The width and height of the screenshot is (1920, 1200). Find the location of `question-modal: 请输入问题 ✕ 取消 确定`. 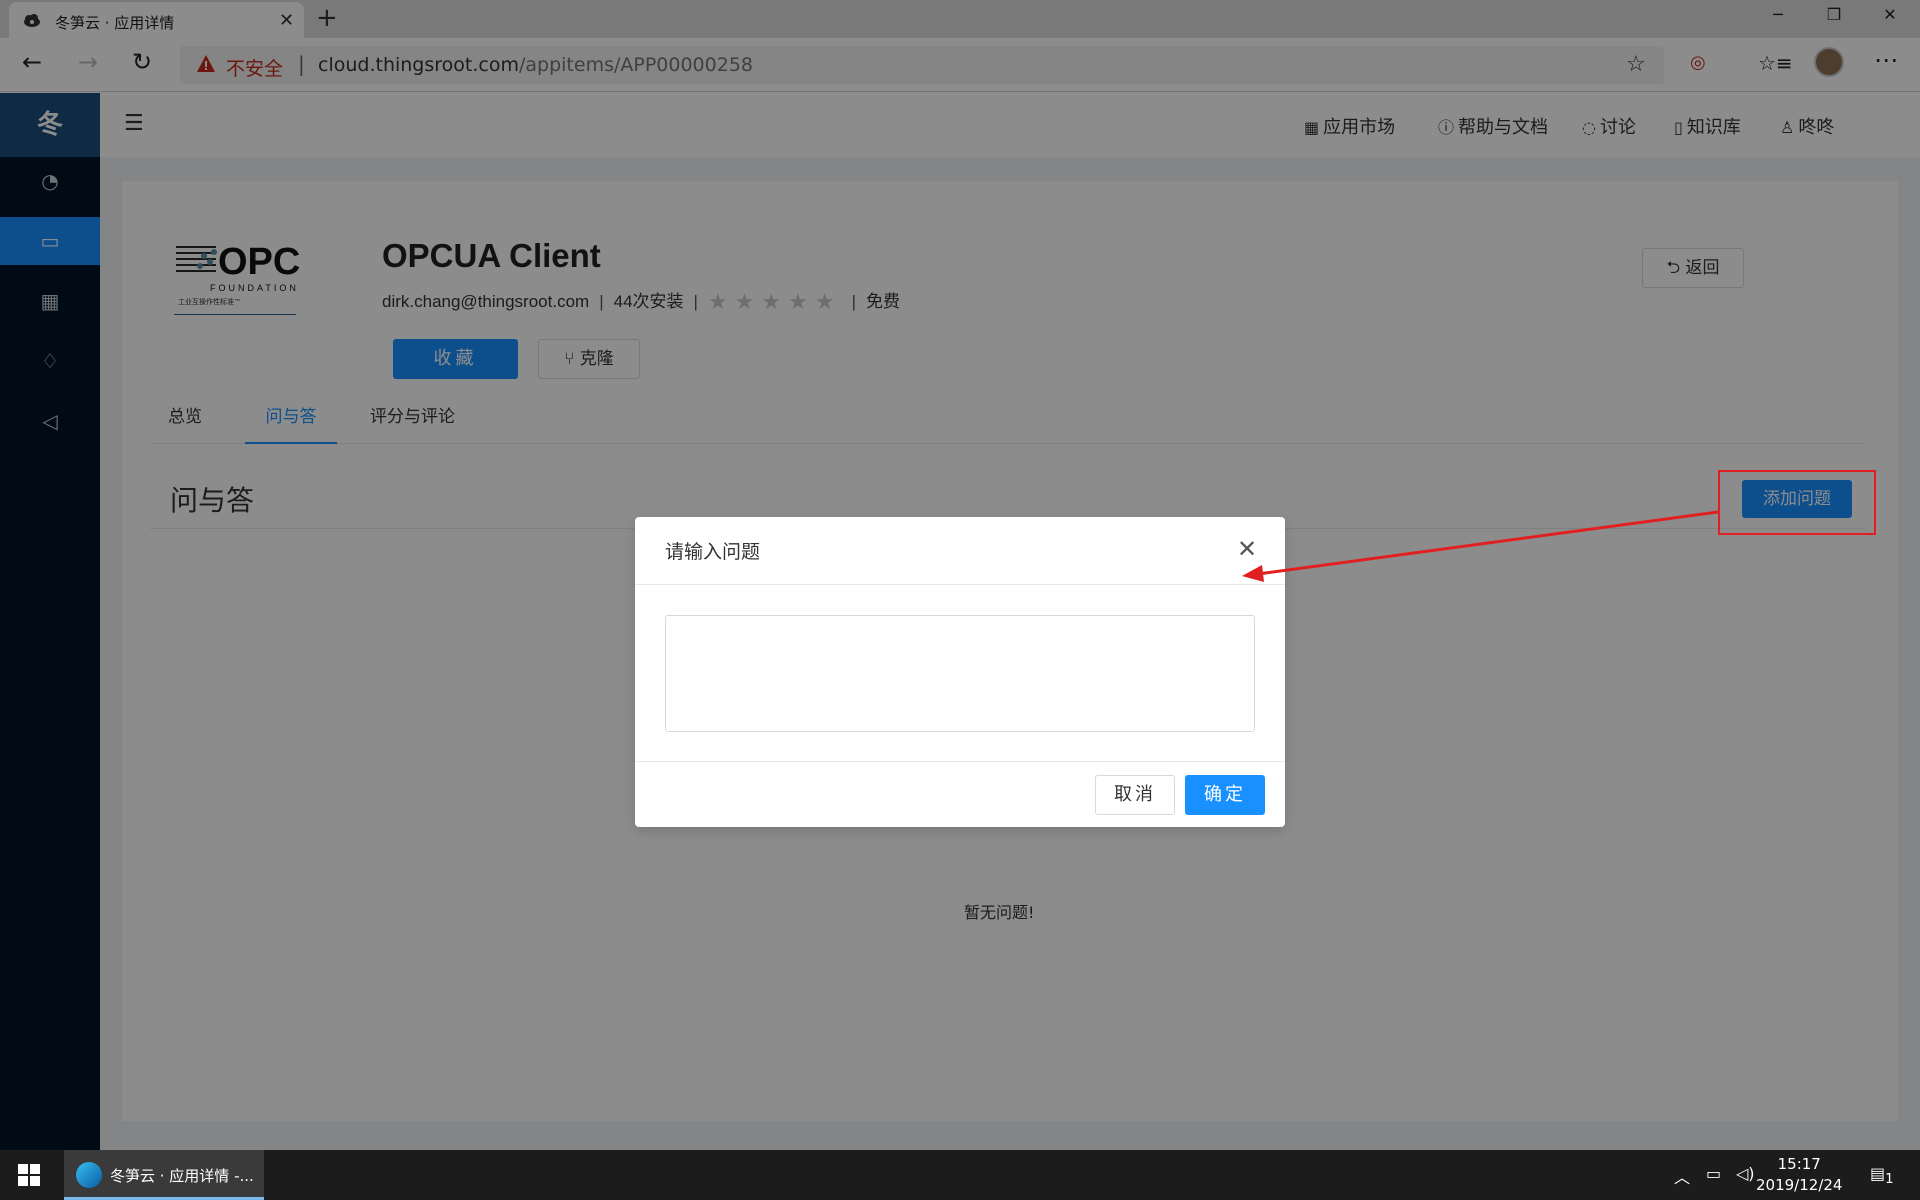

question-modal: 请输入问题 ✕ 取消 确定 is located at coordinates (960, 672).